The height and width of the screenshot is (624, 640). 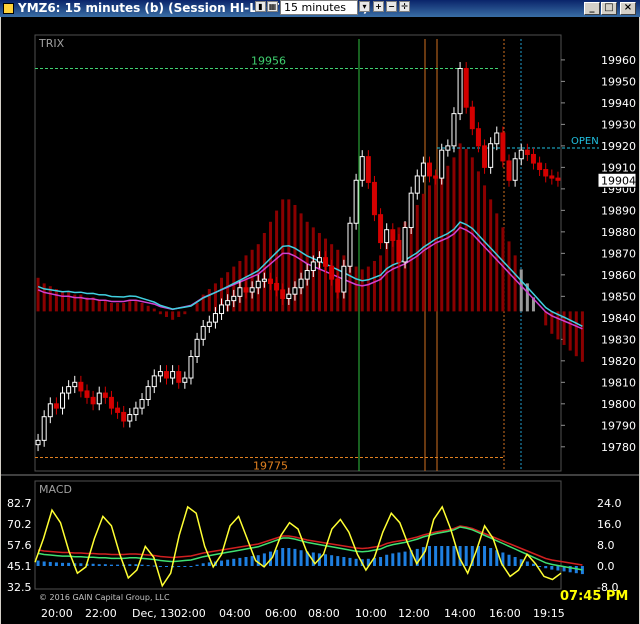 I want to click on copyright-label: © 2016 GAIN Capital Group, LLC, so click(x=104, y=597).